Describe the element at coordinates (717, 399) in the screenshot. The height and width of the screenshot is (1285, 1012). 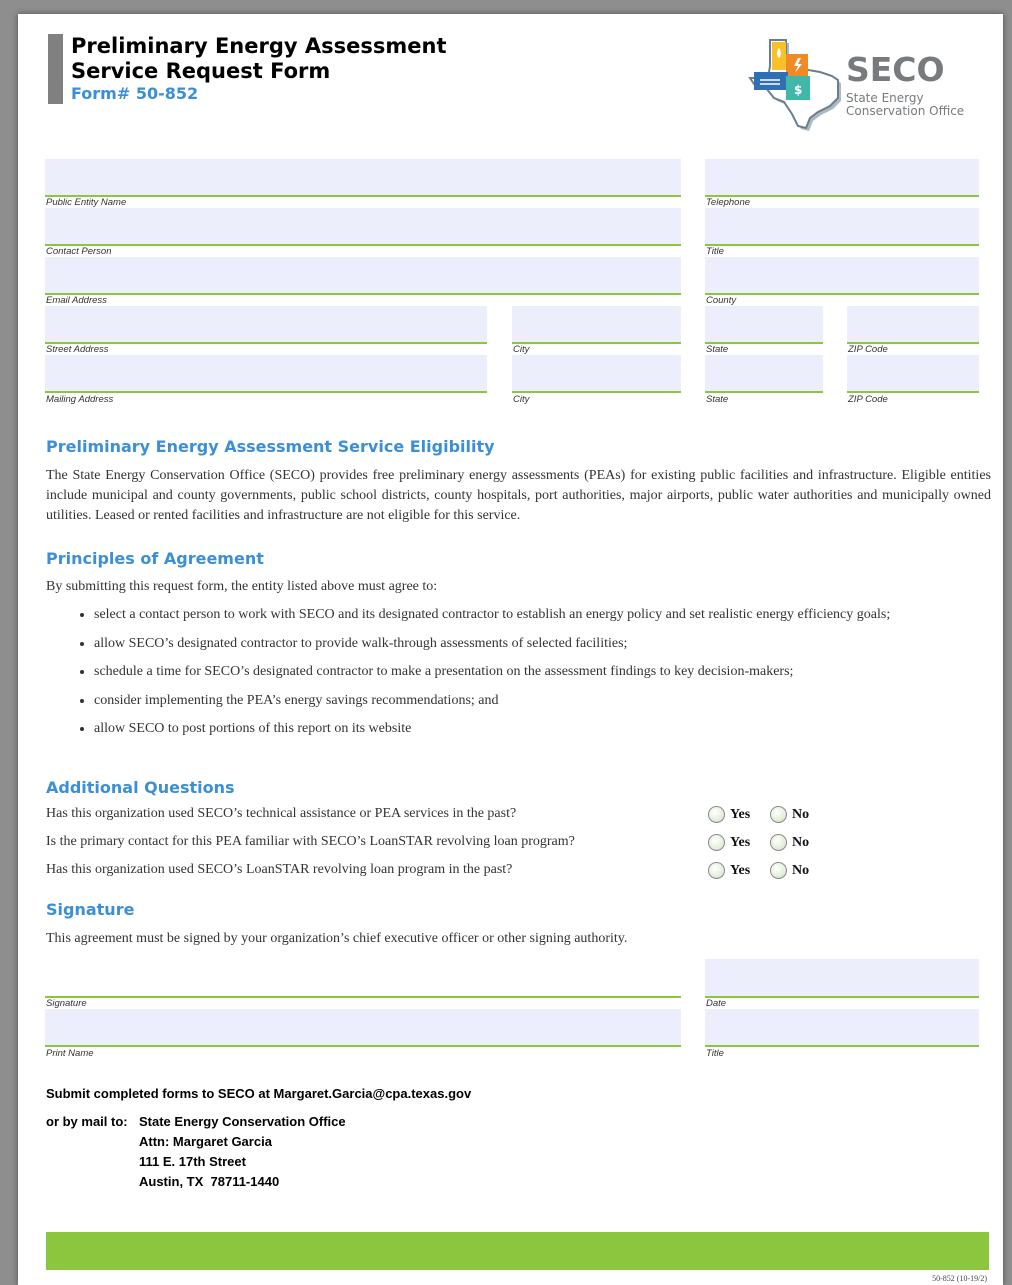
I see `mailing-state-label: State` at that location.